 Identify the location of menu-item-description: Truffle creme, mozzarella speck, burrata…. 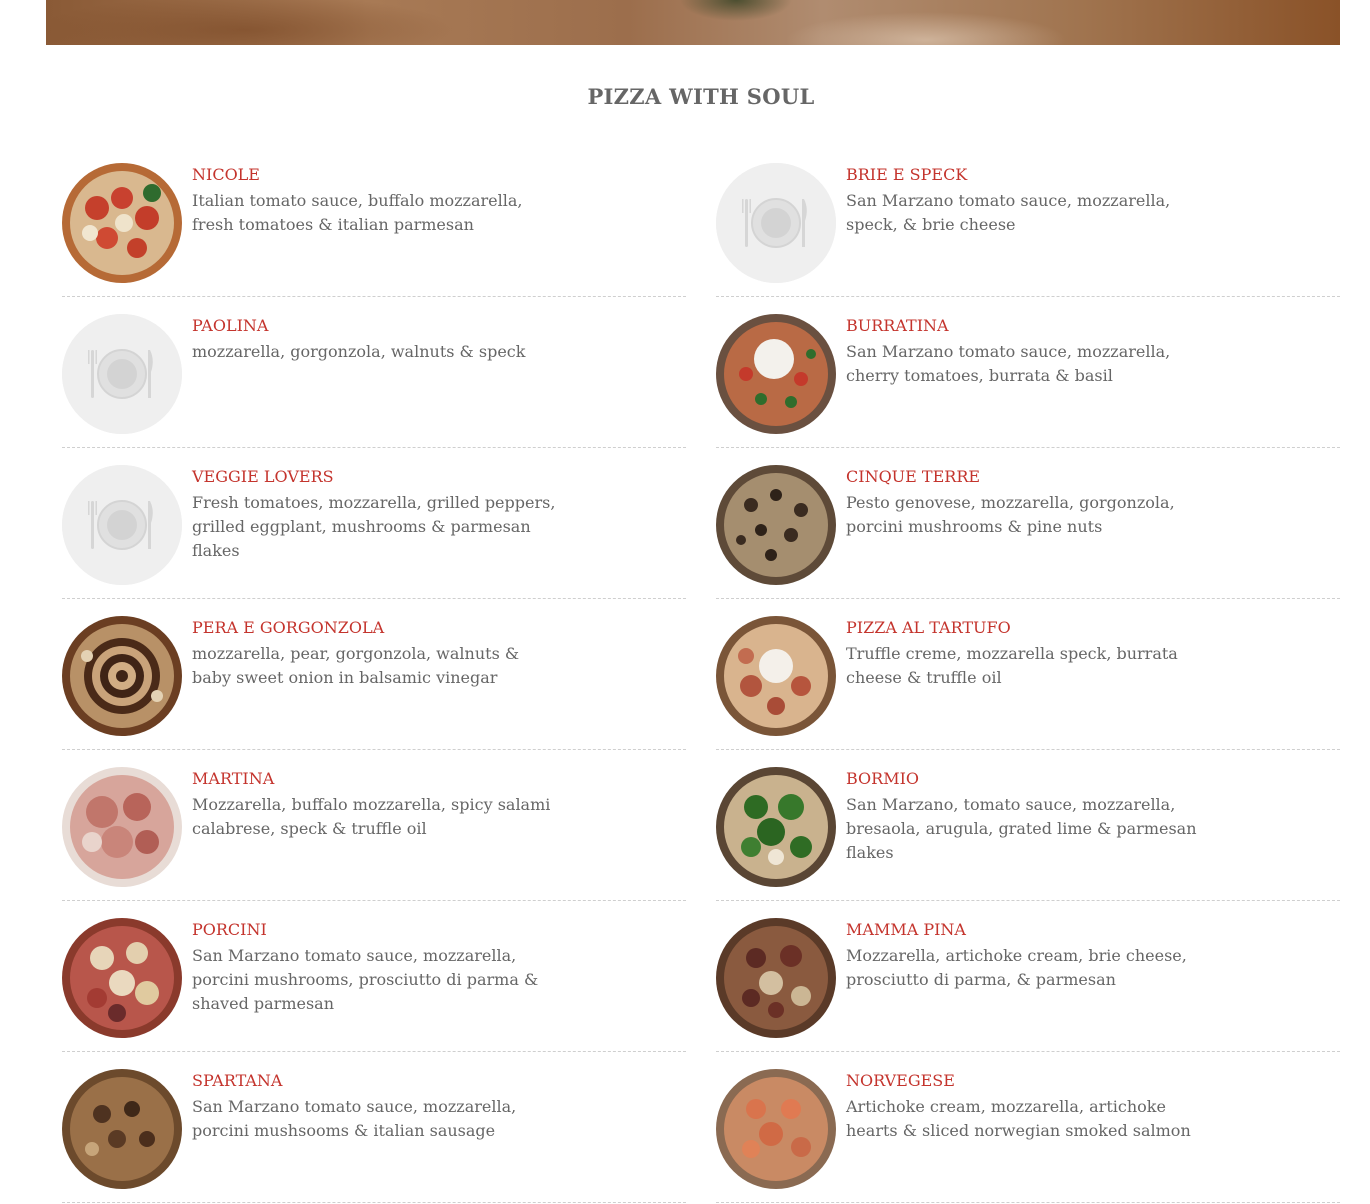
(1012, 665).